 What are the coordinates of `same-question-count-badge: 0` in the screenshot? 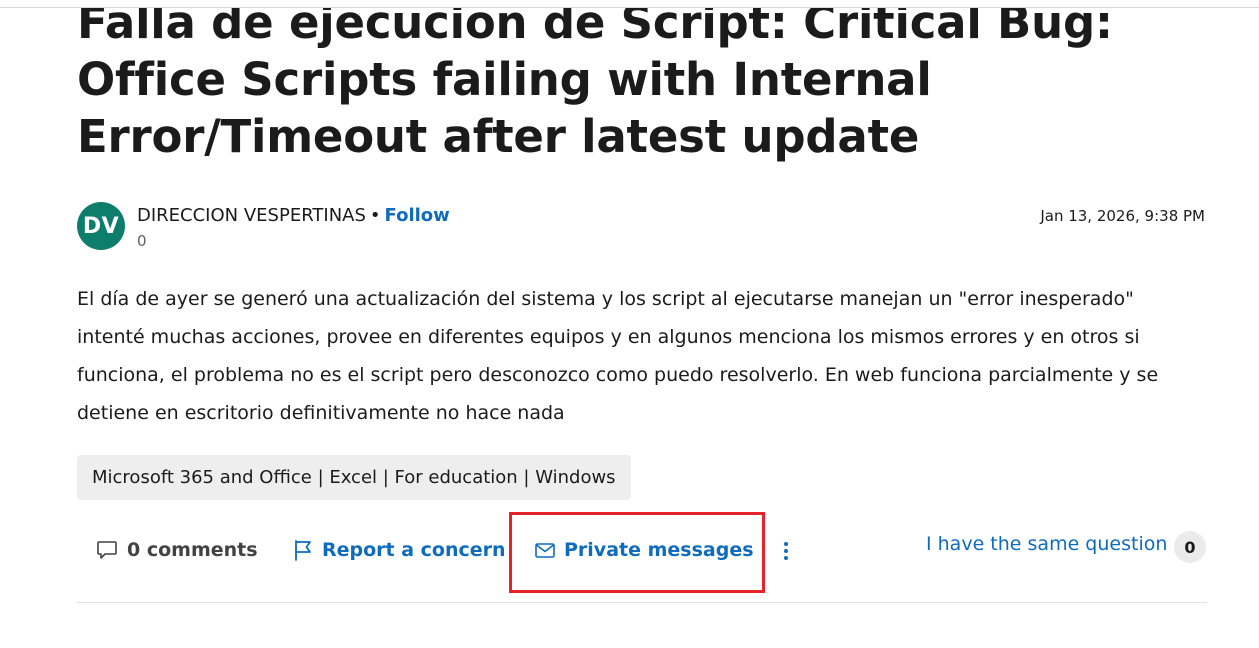 It's located at (1190, 547).